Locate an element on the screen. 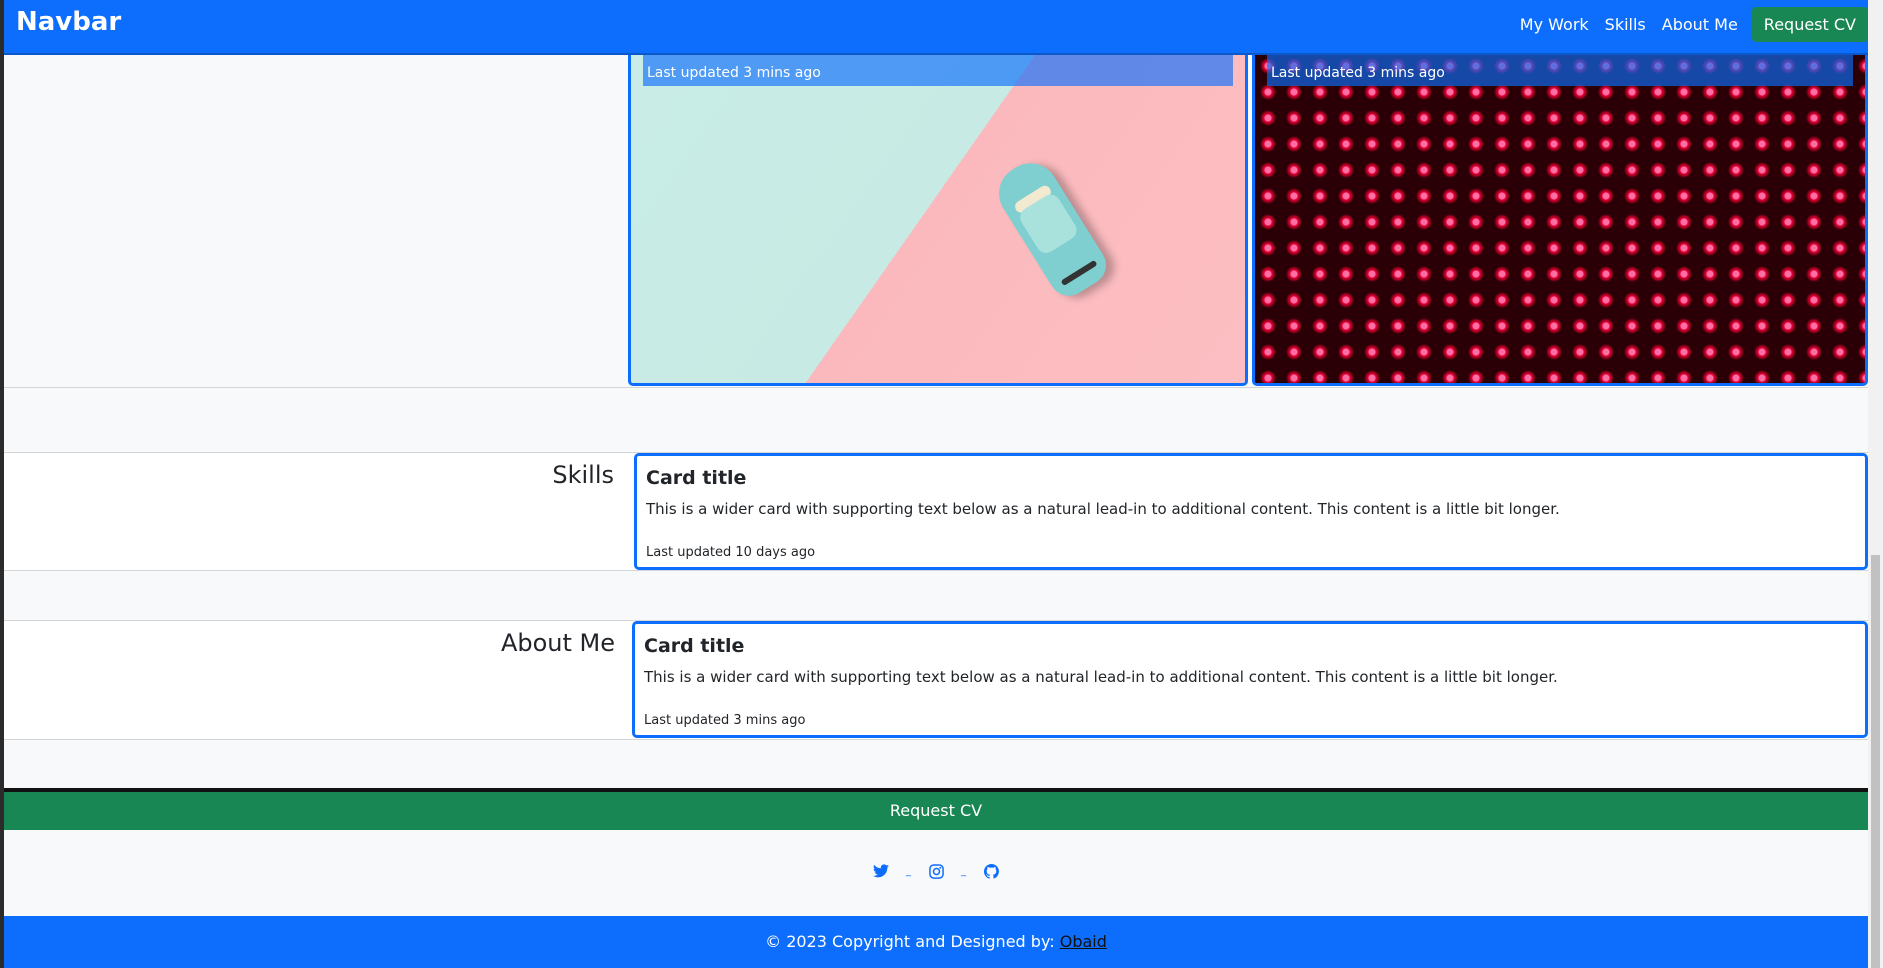 The image size is (1883, 968). scrollbar-thumb is located at coordinates (1875, 761).